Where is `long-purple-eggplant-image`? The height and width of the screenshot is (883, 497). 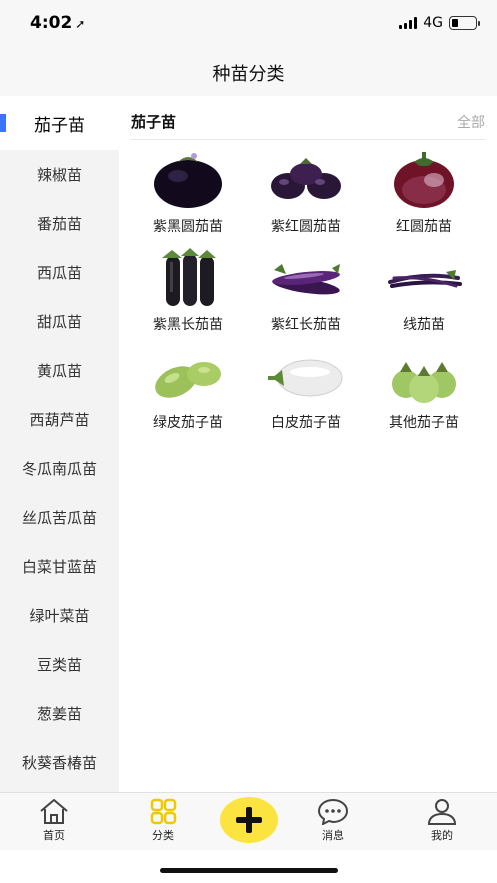 long-purple-eggplant-image is located at coordinates (306, 278).